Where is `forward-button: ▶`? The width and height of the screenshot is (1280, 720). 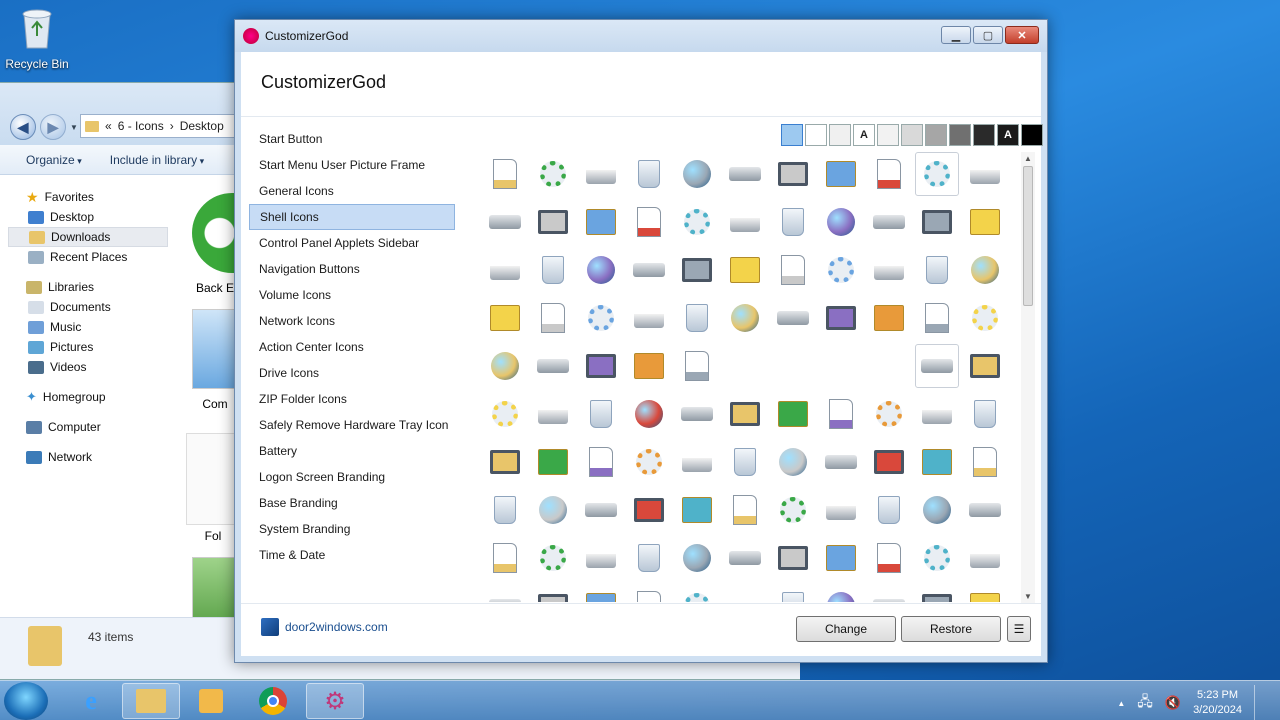 forward-button: ▶ is located at coordinates (53, 127).